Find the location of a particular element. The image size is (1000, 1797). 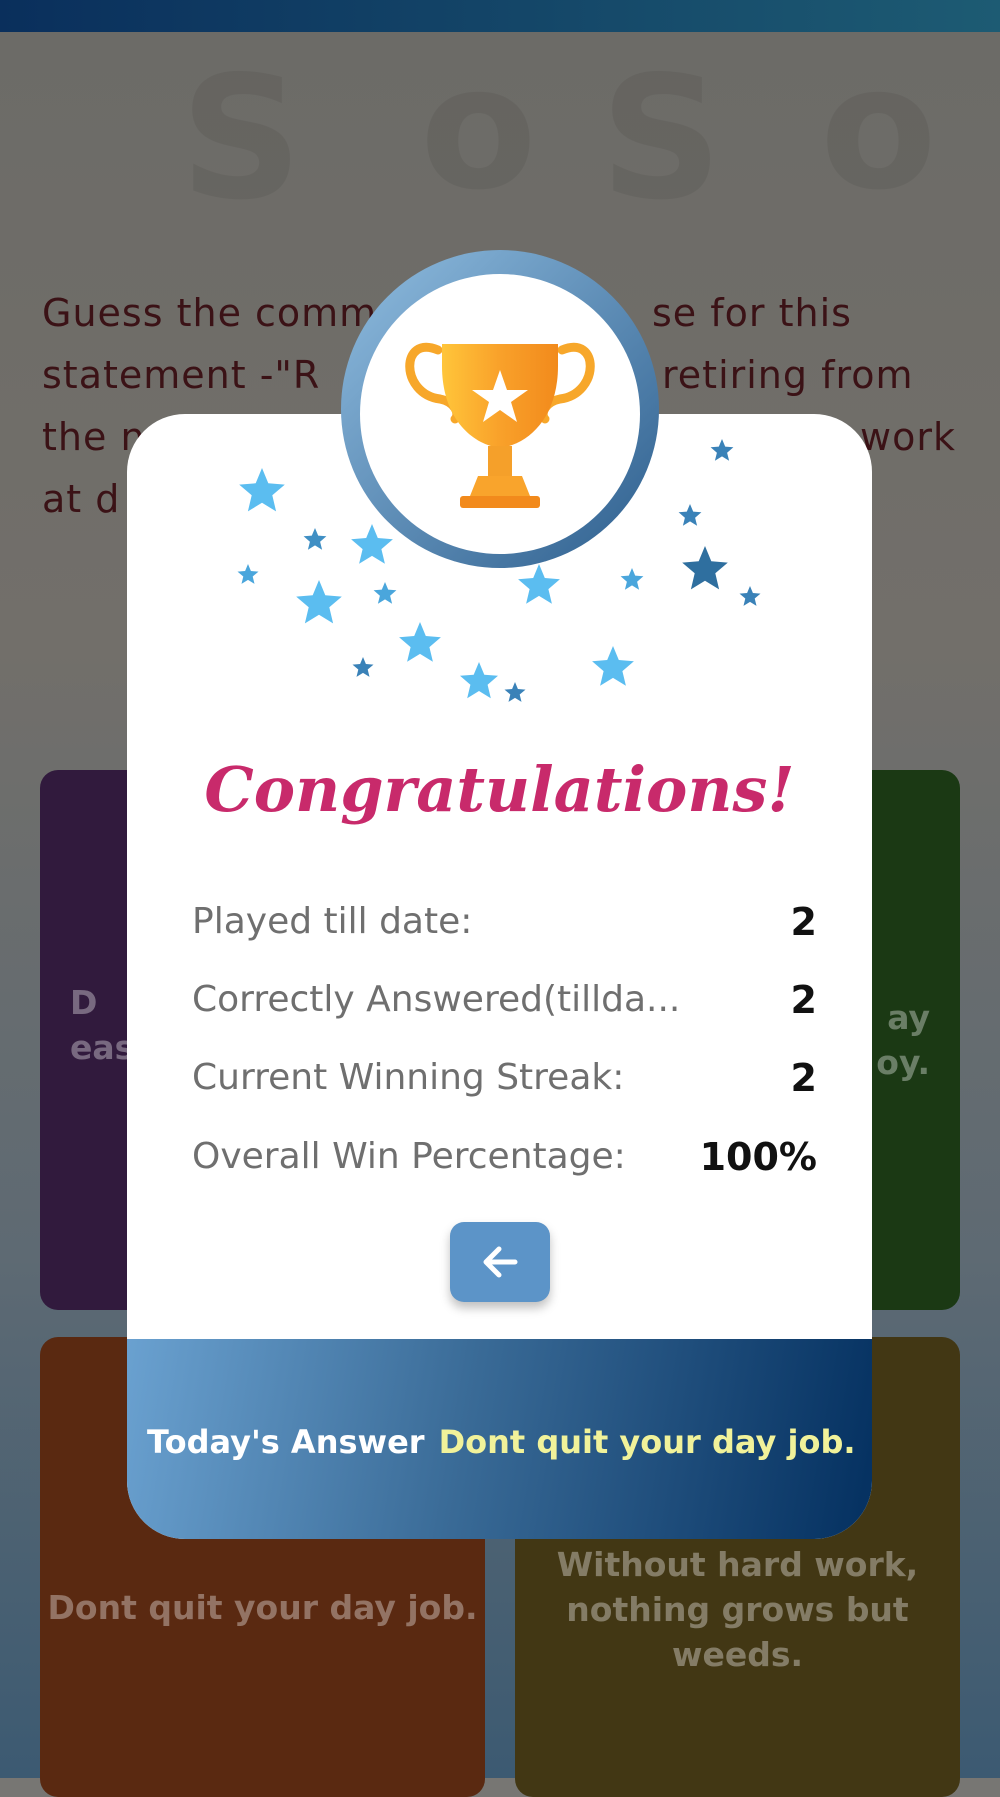

option-text: ay oy. is located at coordinates (903, 1040).